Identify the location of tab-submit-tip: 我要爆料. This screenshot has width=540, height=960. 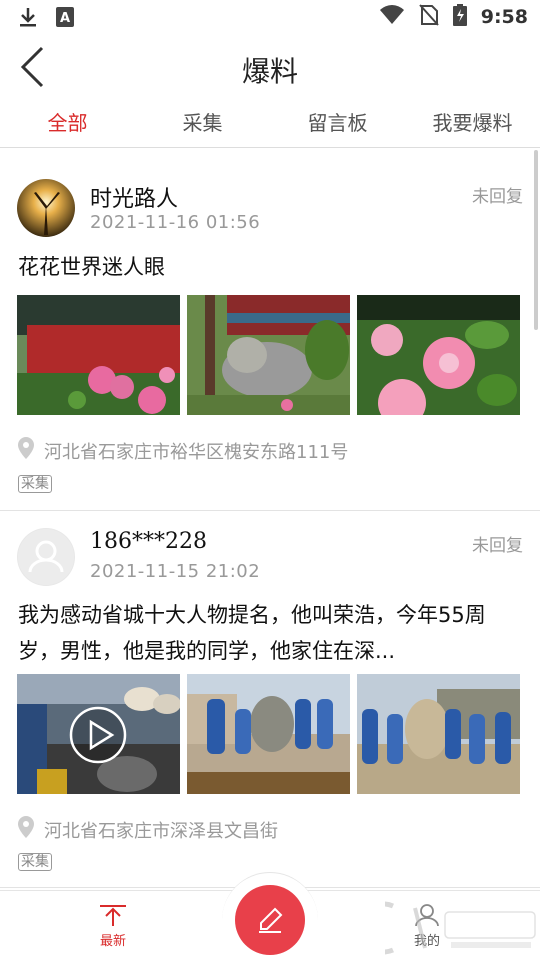
(472, 122).